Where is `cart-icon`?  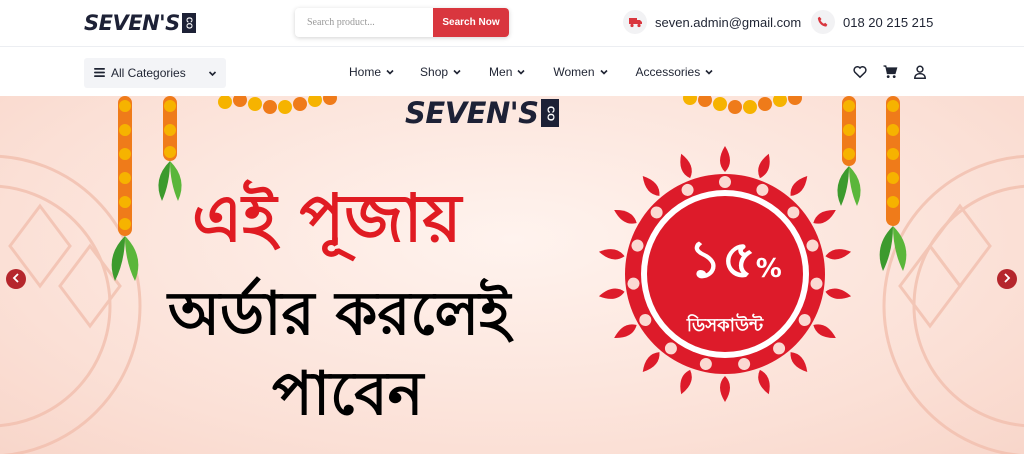 cart-icon is located at coordinates (891, 73).